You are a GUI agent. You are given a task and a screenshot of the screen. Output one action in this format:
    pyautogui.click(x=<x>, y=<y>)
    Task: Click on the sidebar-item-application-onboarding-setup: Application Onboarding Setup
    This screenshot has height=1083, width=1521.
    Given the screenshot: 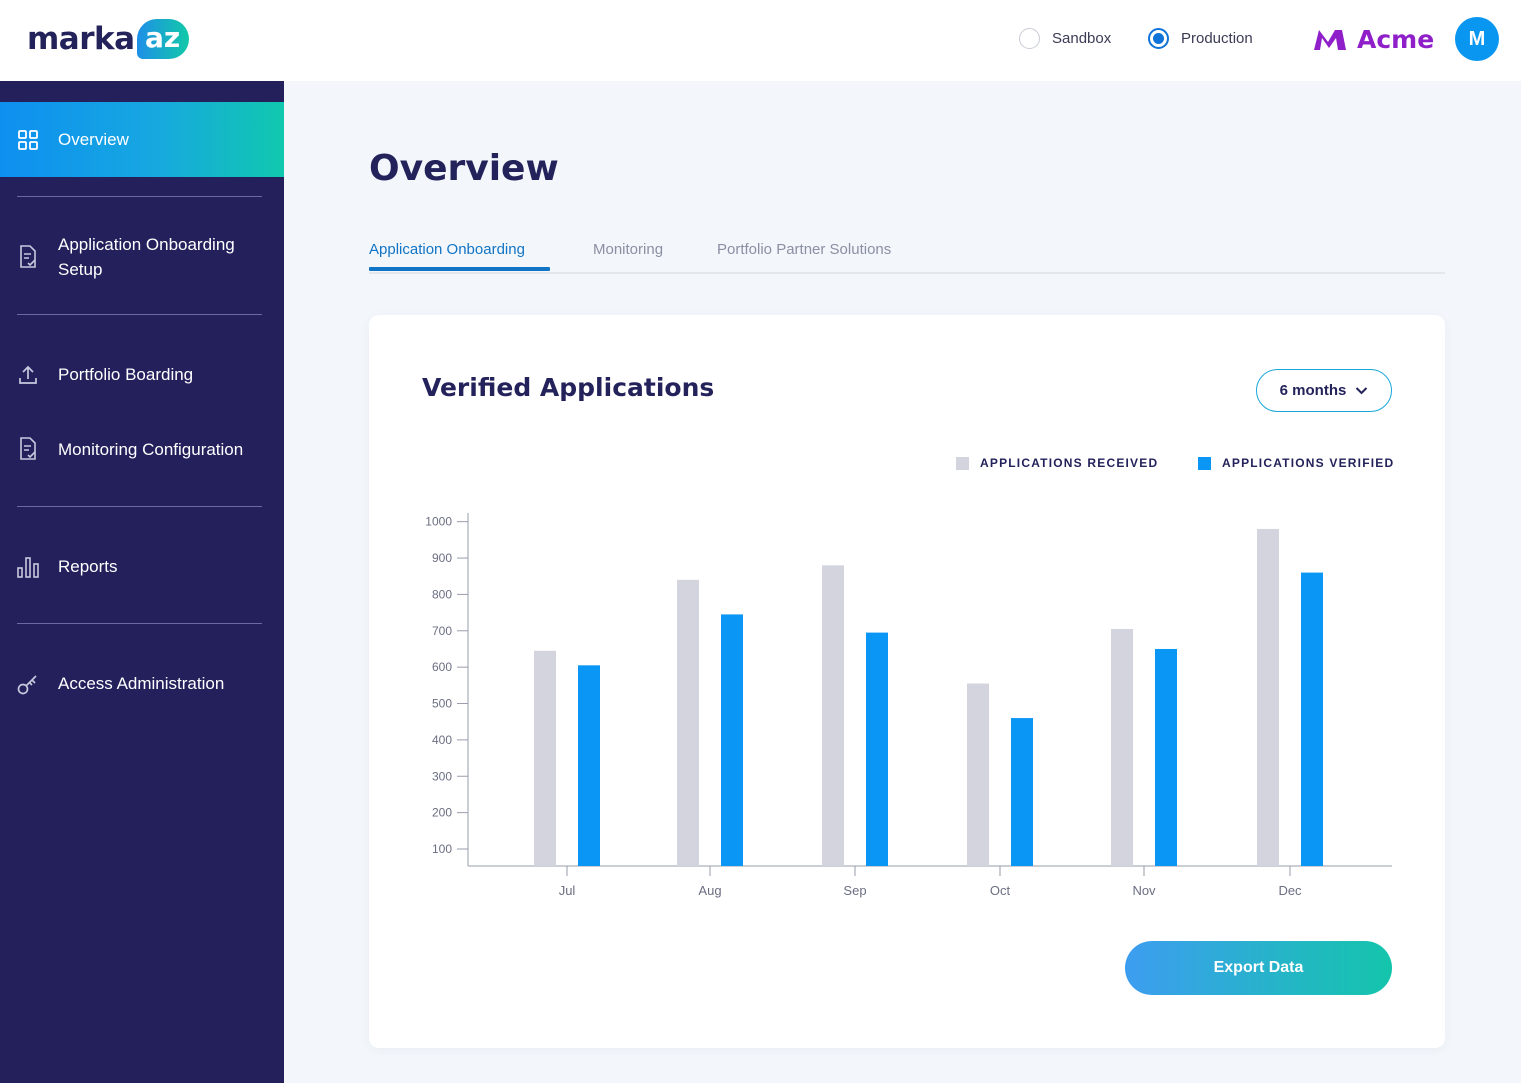 What is the action you would take?
    pyautogui.click(x=142, y=257)
    